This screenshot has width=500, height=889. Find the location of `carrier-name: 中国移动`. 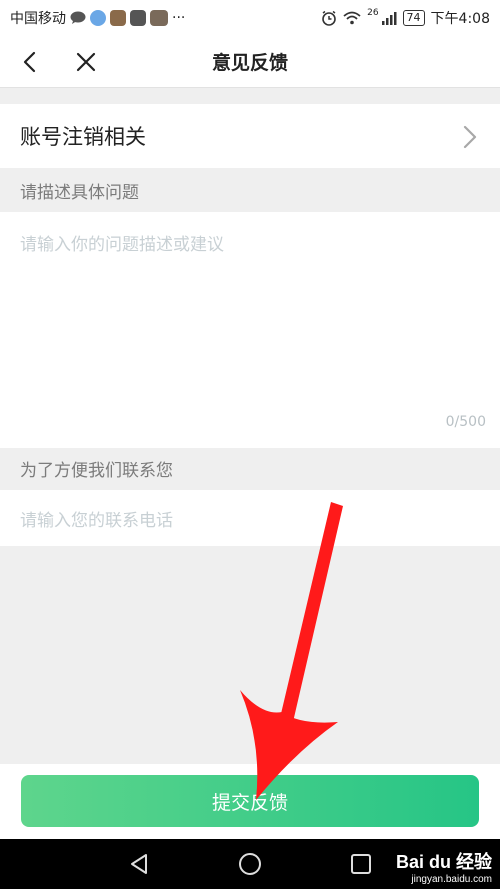

carrier-name: 中国移动 is located at coordinates (38, 19).